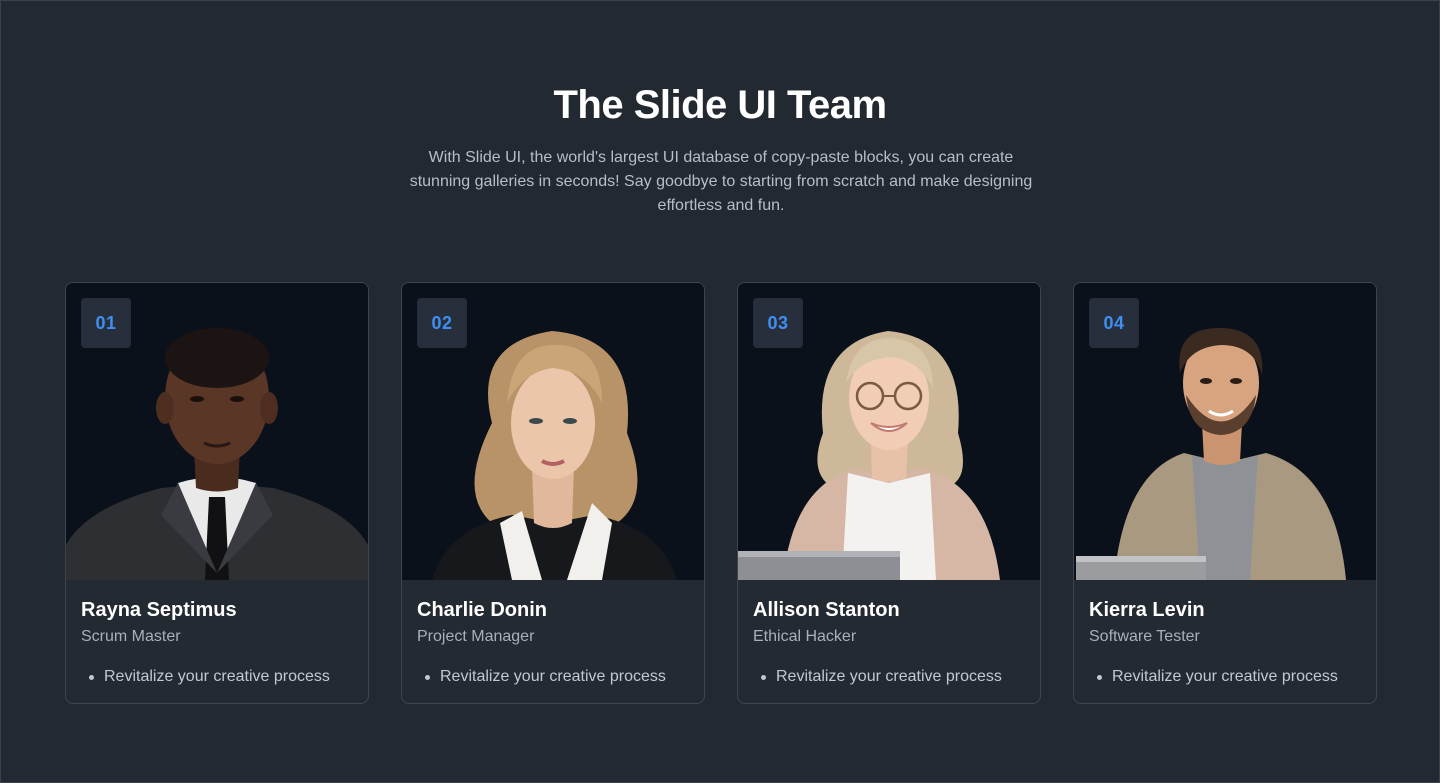  I want to click on member-name: Allison Stanton, so click(826, 610).